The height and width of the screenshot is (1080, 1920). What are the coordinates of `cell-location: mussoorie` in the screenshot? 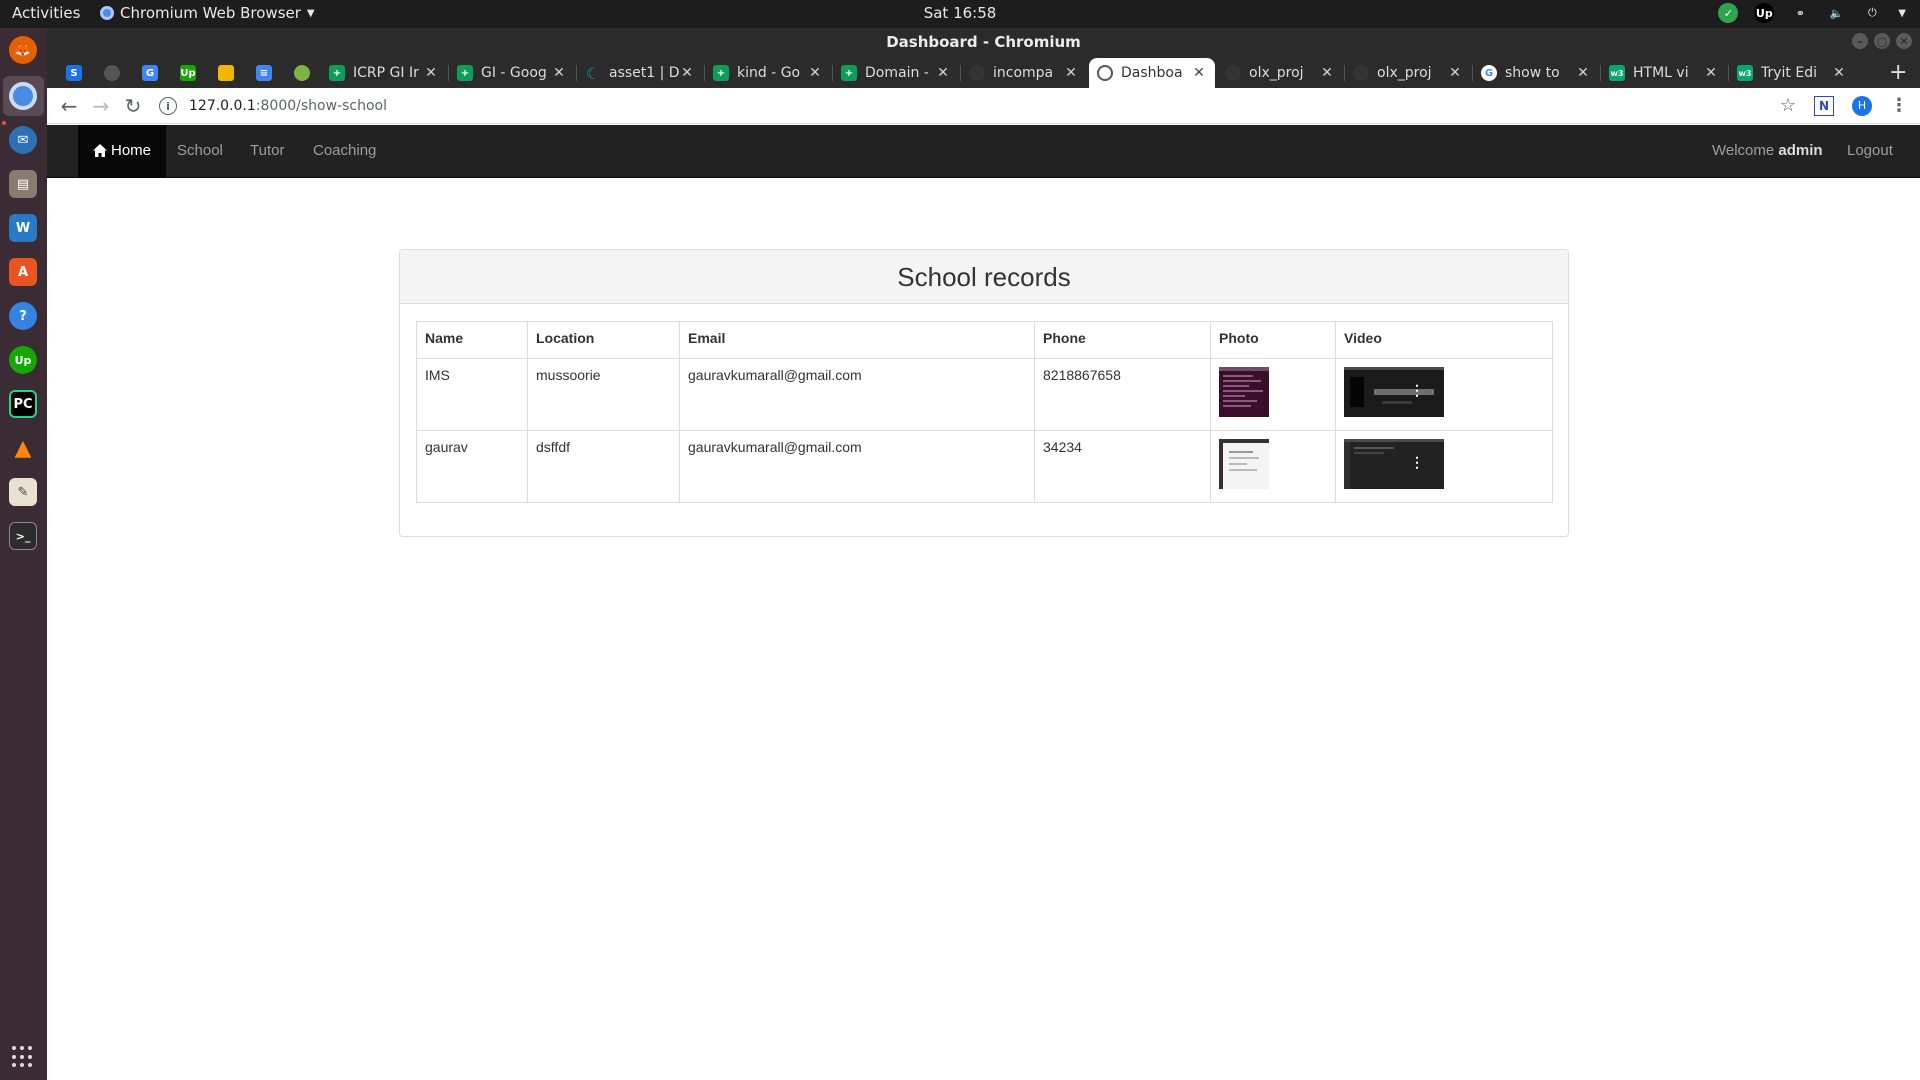 It's located at (603, 394).